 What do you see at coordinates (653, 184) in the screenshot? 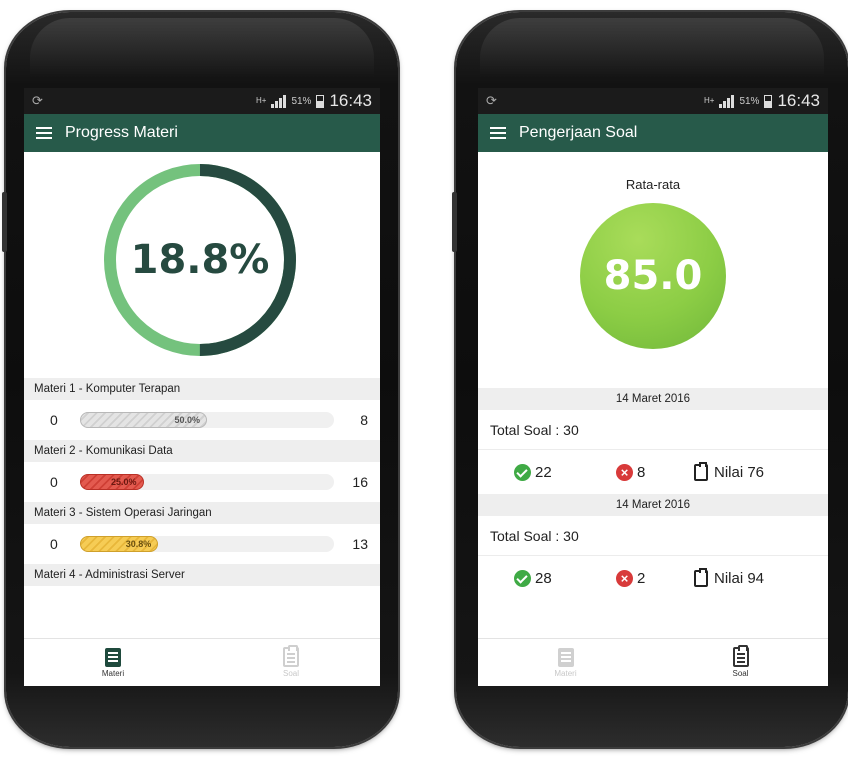
I see `average-label: Rata-rata` at bounding box center [653, 184].